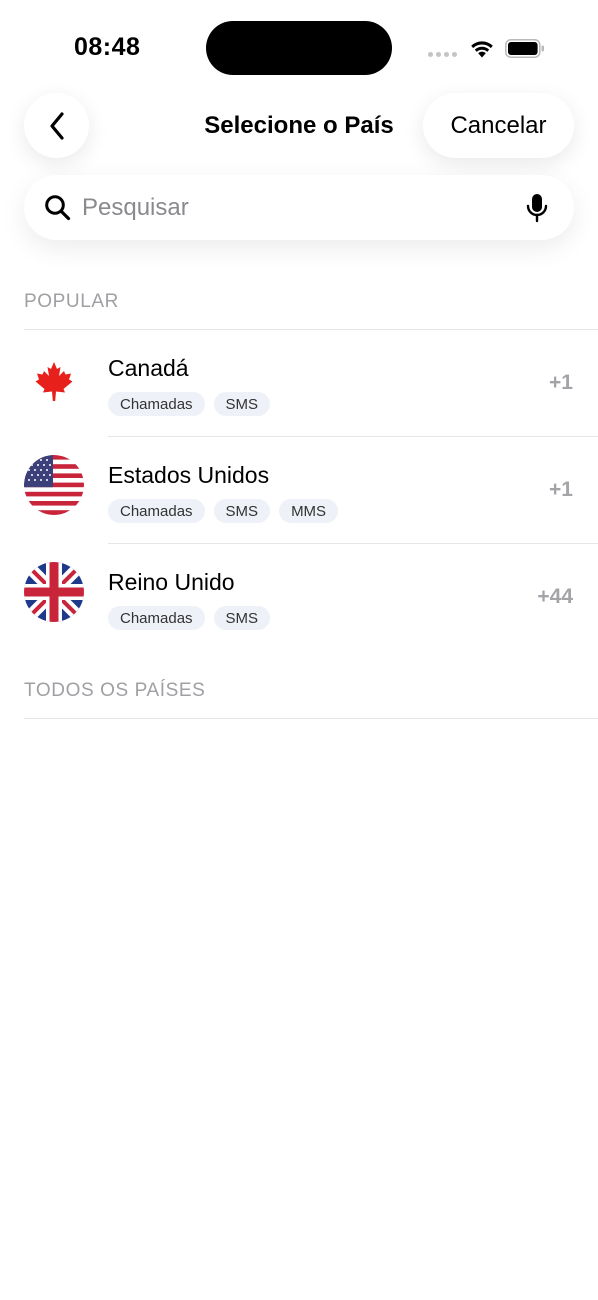 The width and height of the screenshot is (598, 1300). I want to click on battery-icon, so click(524, 48).